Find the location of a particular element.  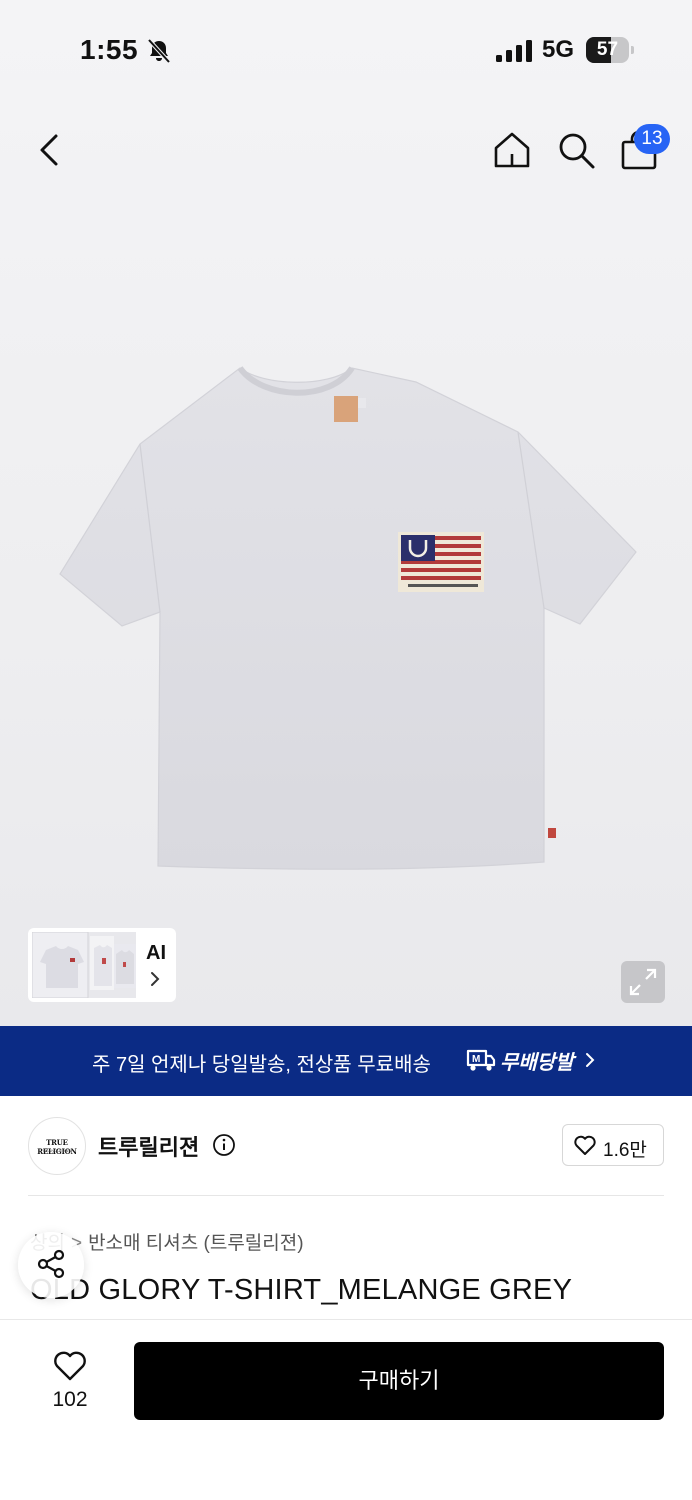

brand-like-button: 1.6만 is located at coordinates (613, 1145).